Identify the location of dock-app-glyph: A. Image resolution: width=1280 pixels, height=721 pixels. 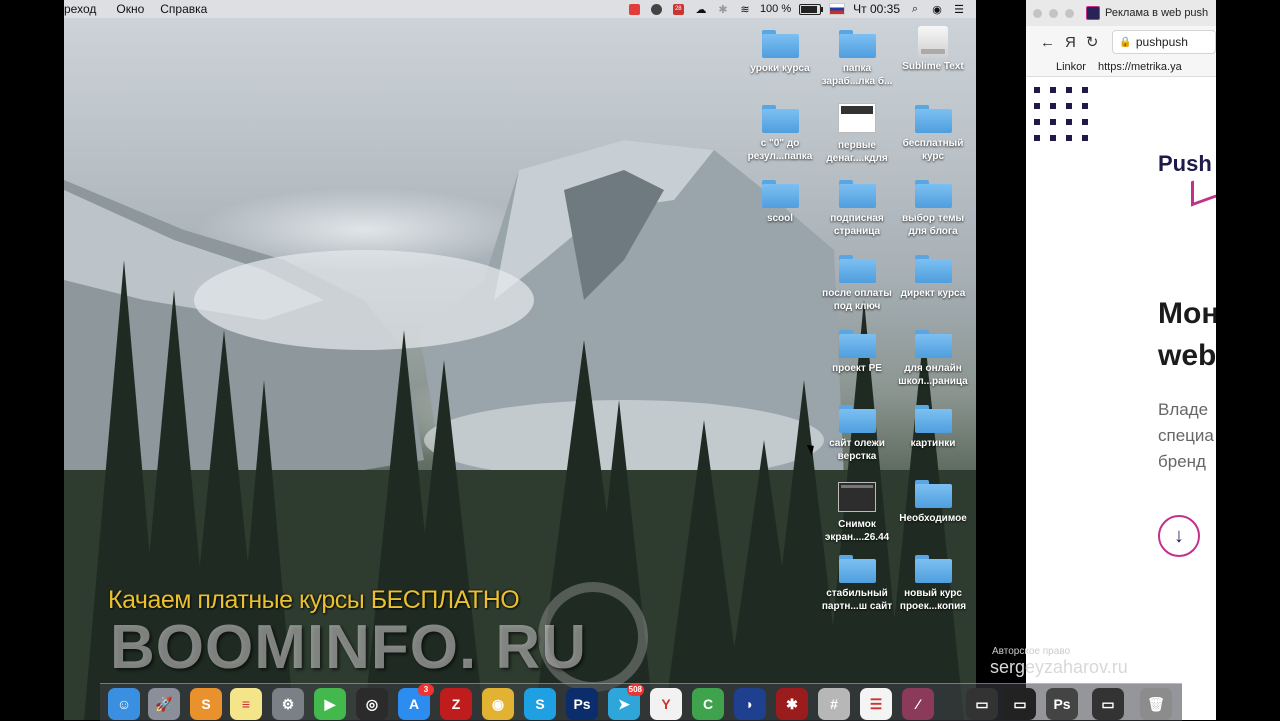
(414, 704).